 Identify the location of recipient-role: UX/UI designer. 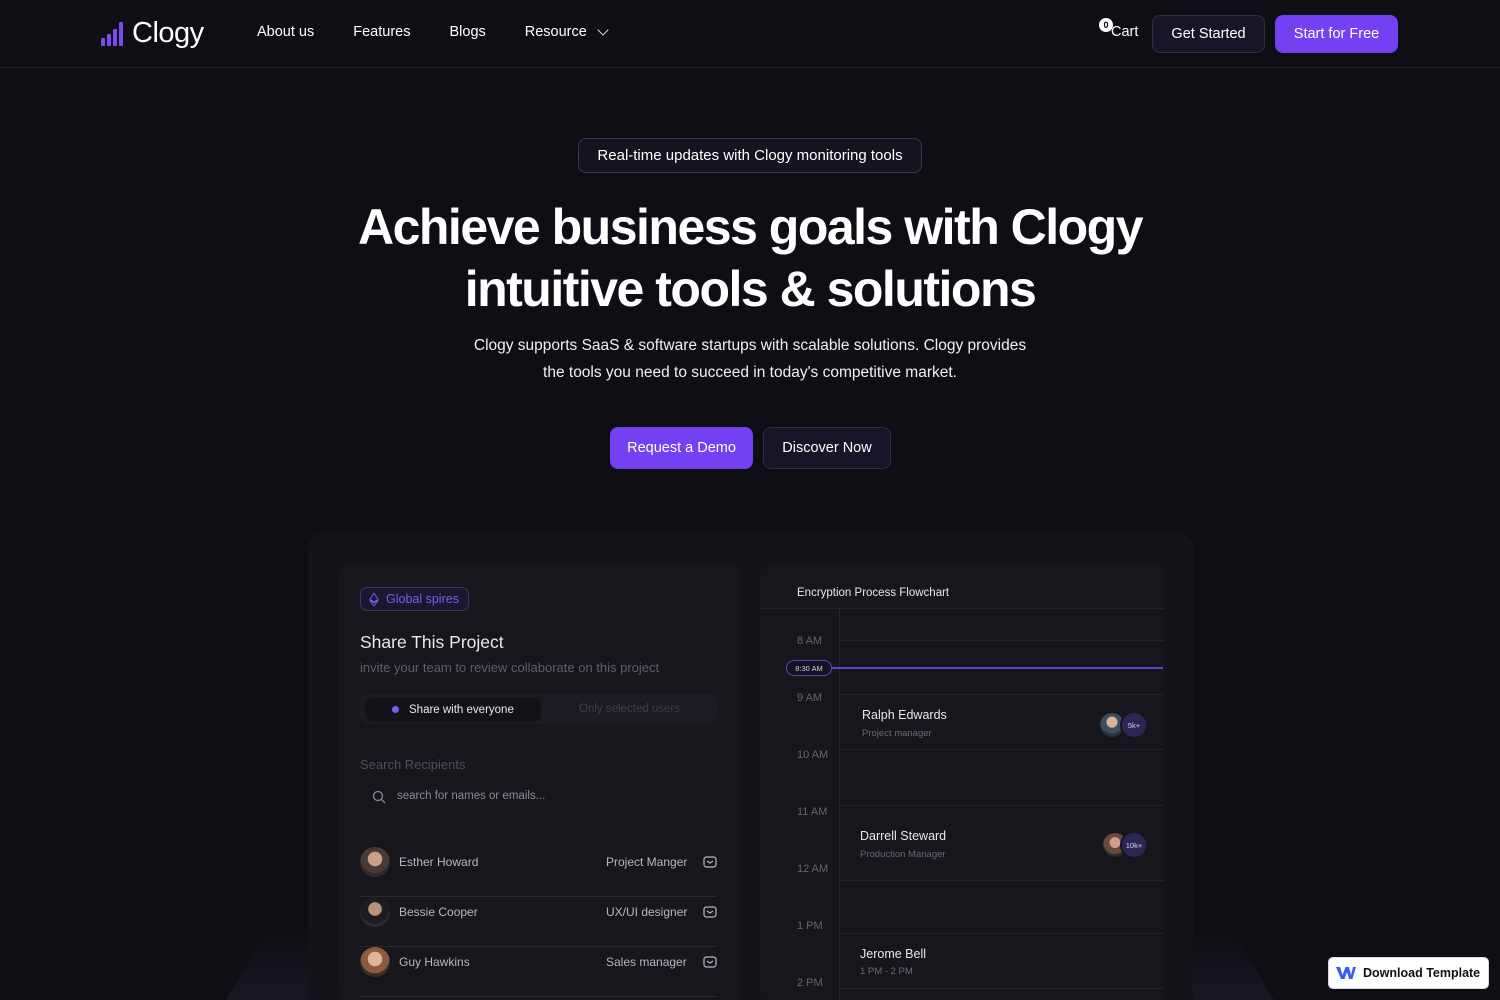
(647, 912).